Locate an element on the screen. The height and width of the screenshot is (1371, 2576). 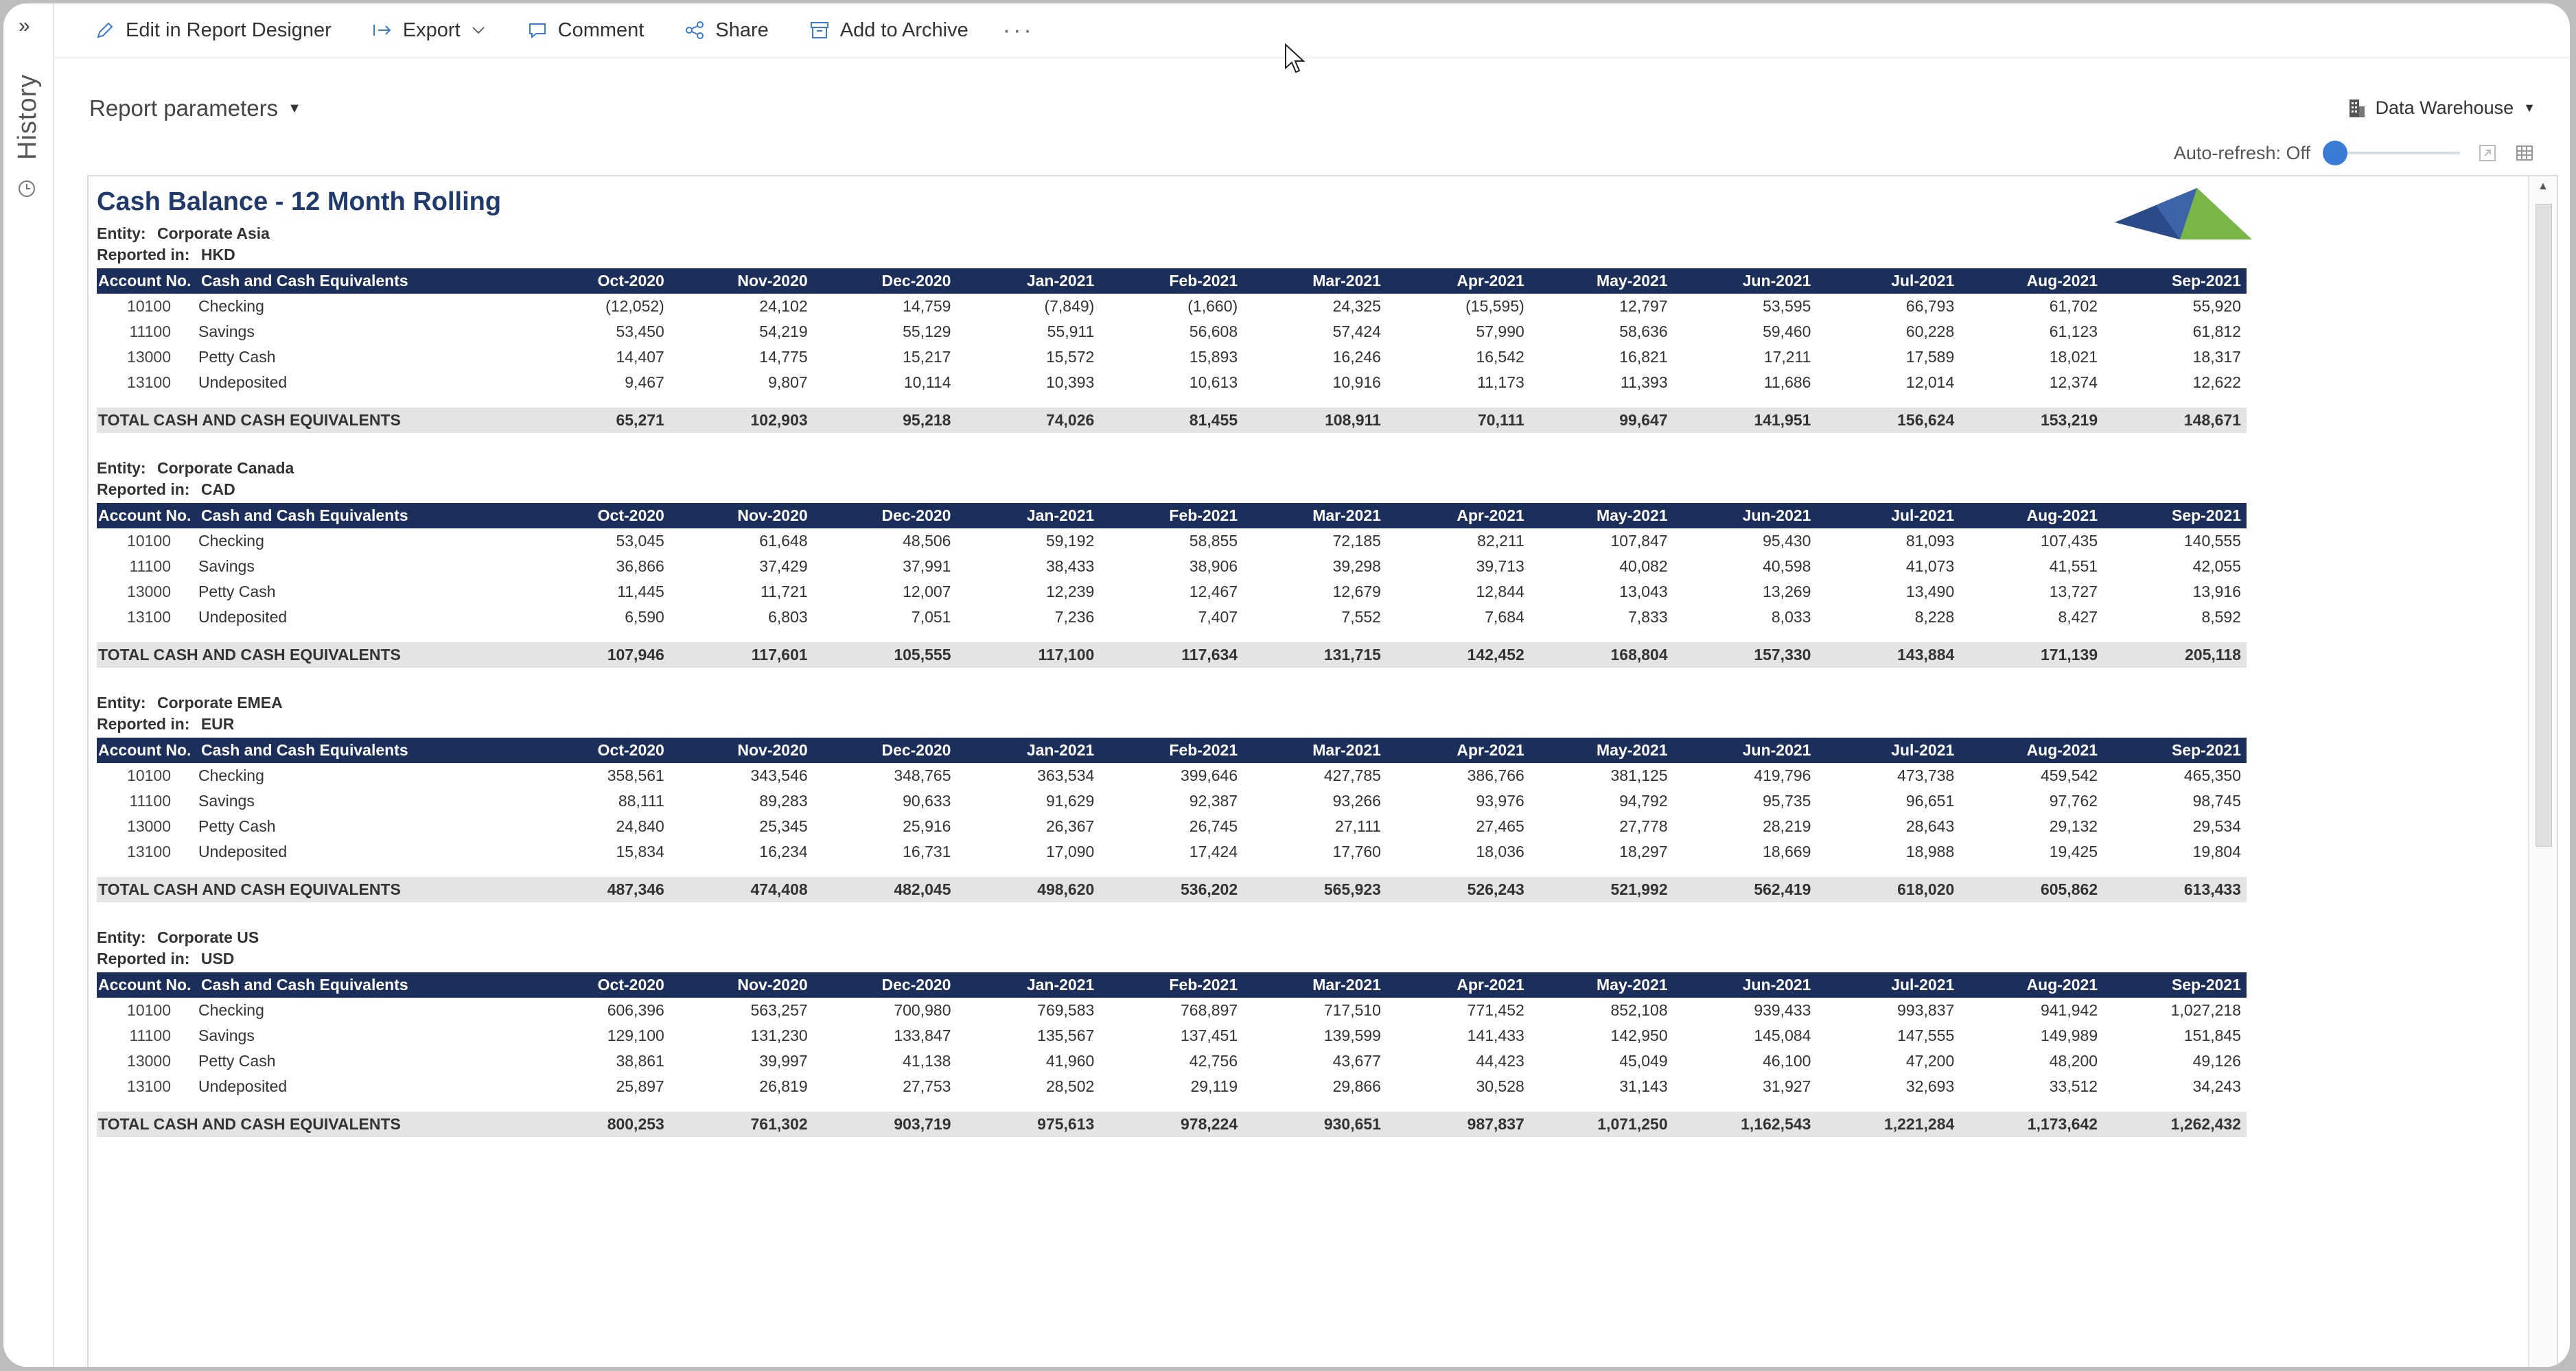
account-description: Petty Cash is located at coordinates (237, 357).